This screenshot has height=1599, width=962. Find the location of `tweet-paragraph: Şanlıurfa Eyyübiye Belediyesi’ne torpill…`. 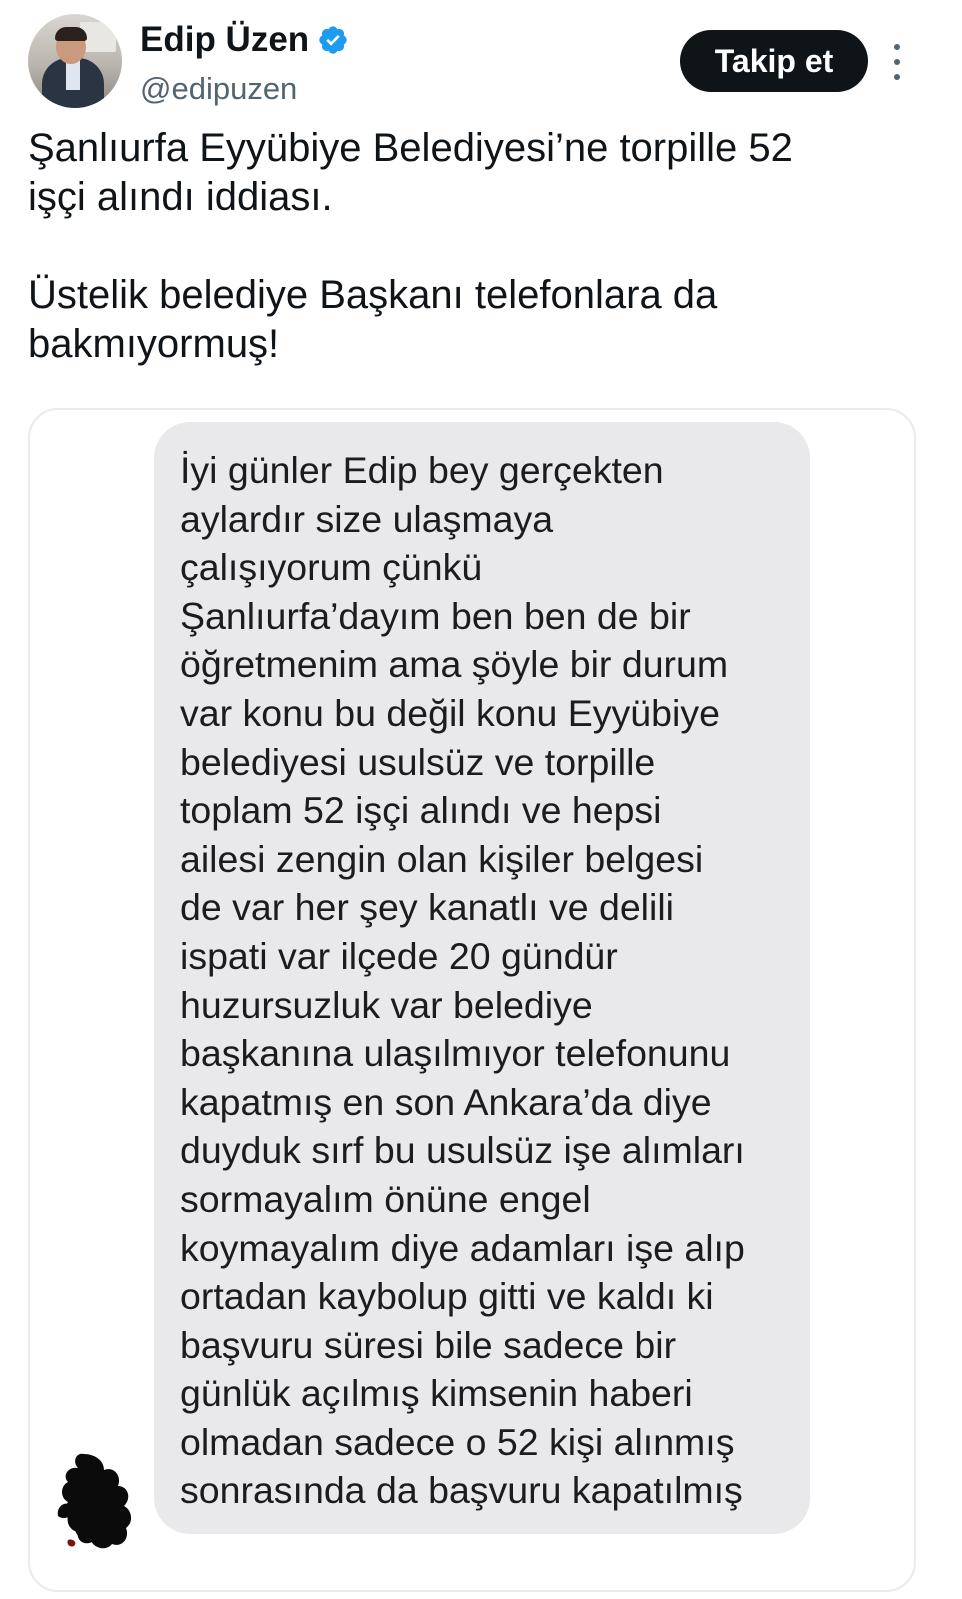

tweet-paragraph: Şanlıurfa Eyyübiye Belediyesi’ne torpill… is located at coordinates (410, 172).